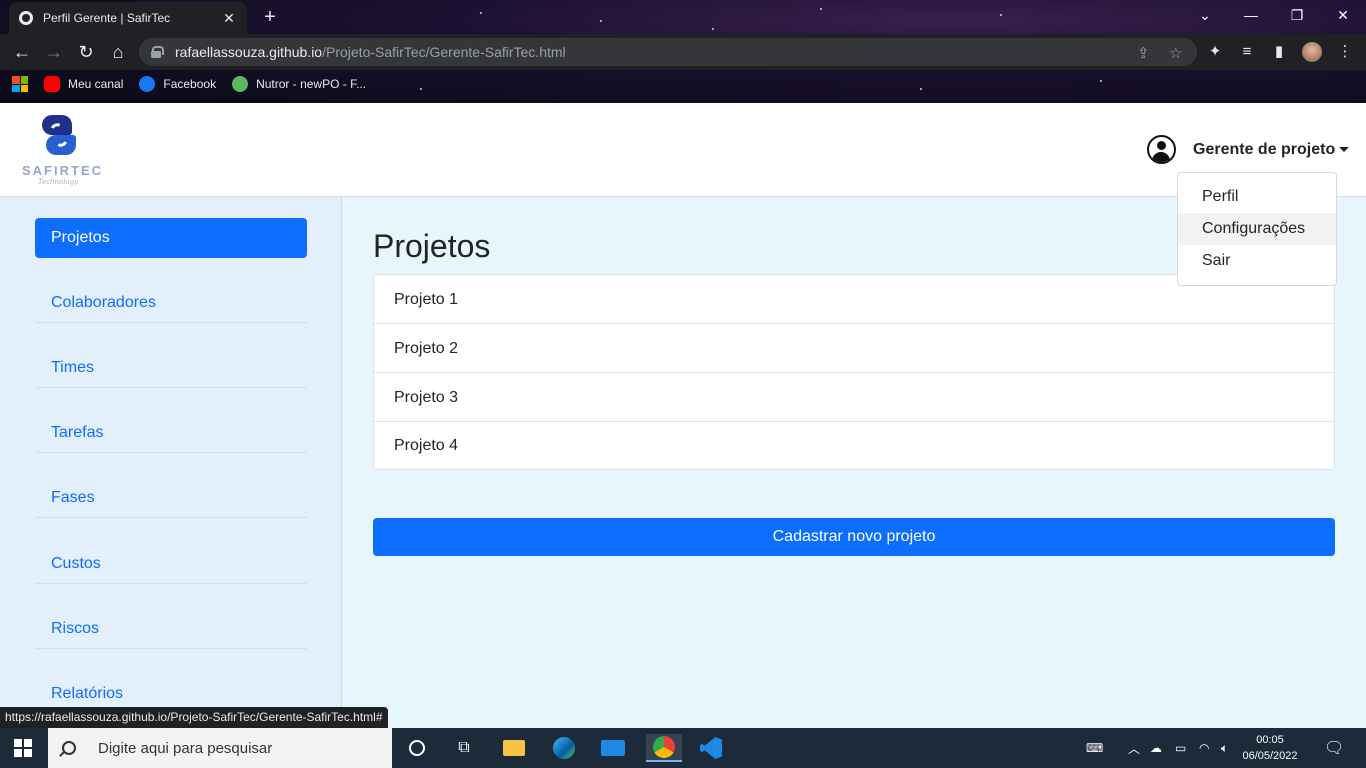 The image size is (1366, 768). I want to click on minimize-button: —, so click(1251, 15).